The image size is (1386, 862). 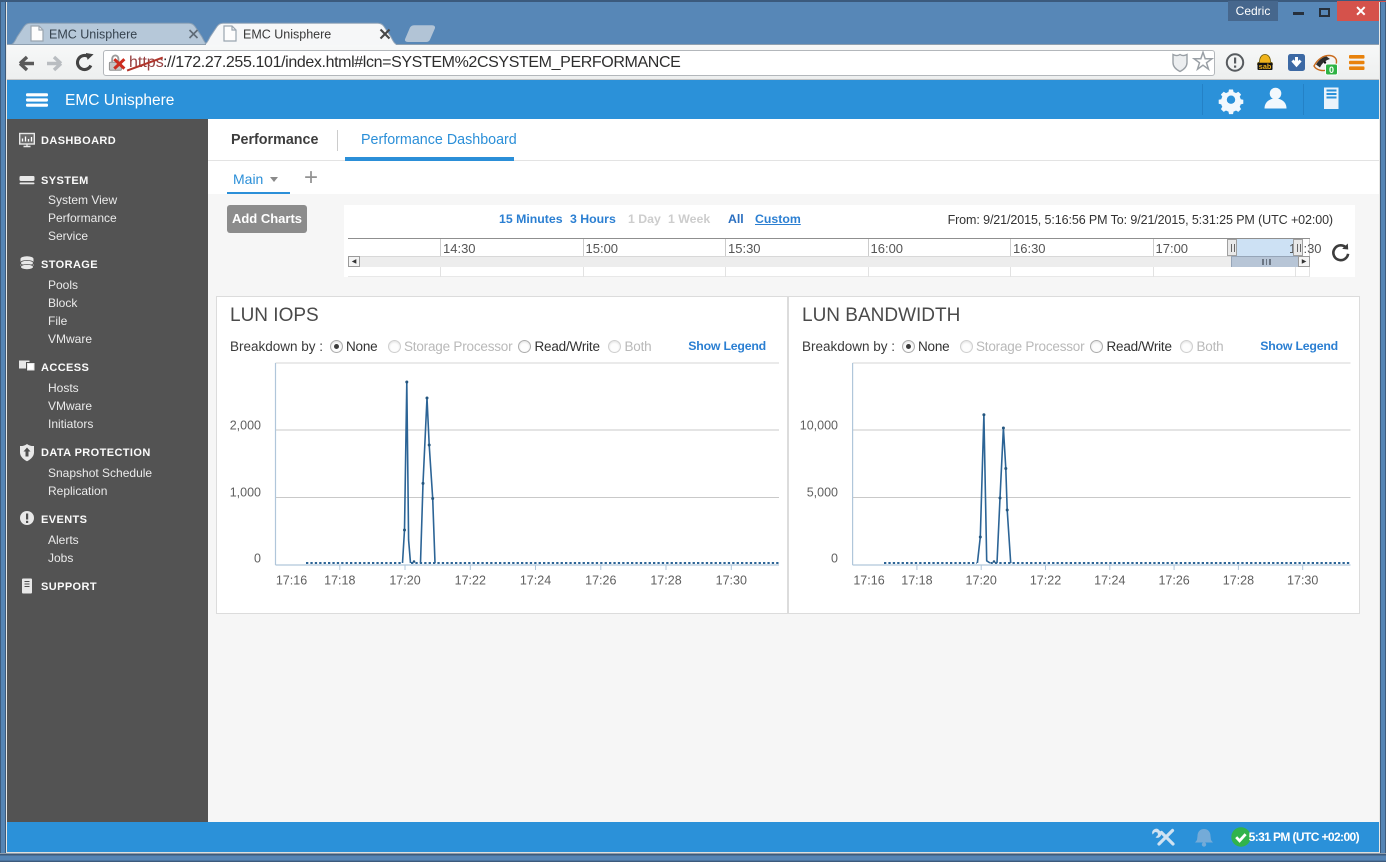 What do you see at coordinates (819, 426) in the screenshot?
I see `svg-text: 10,000` at bounding box center [819, 426].